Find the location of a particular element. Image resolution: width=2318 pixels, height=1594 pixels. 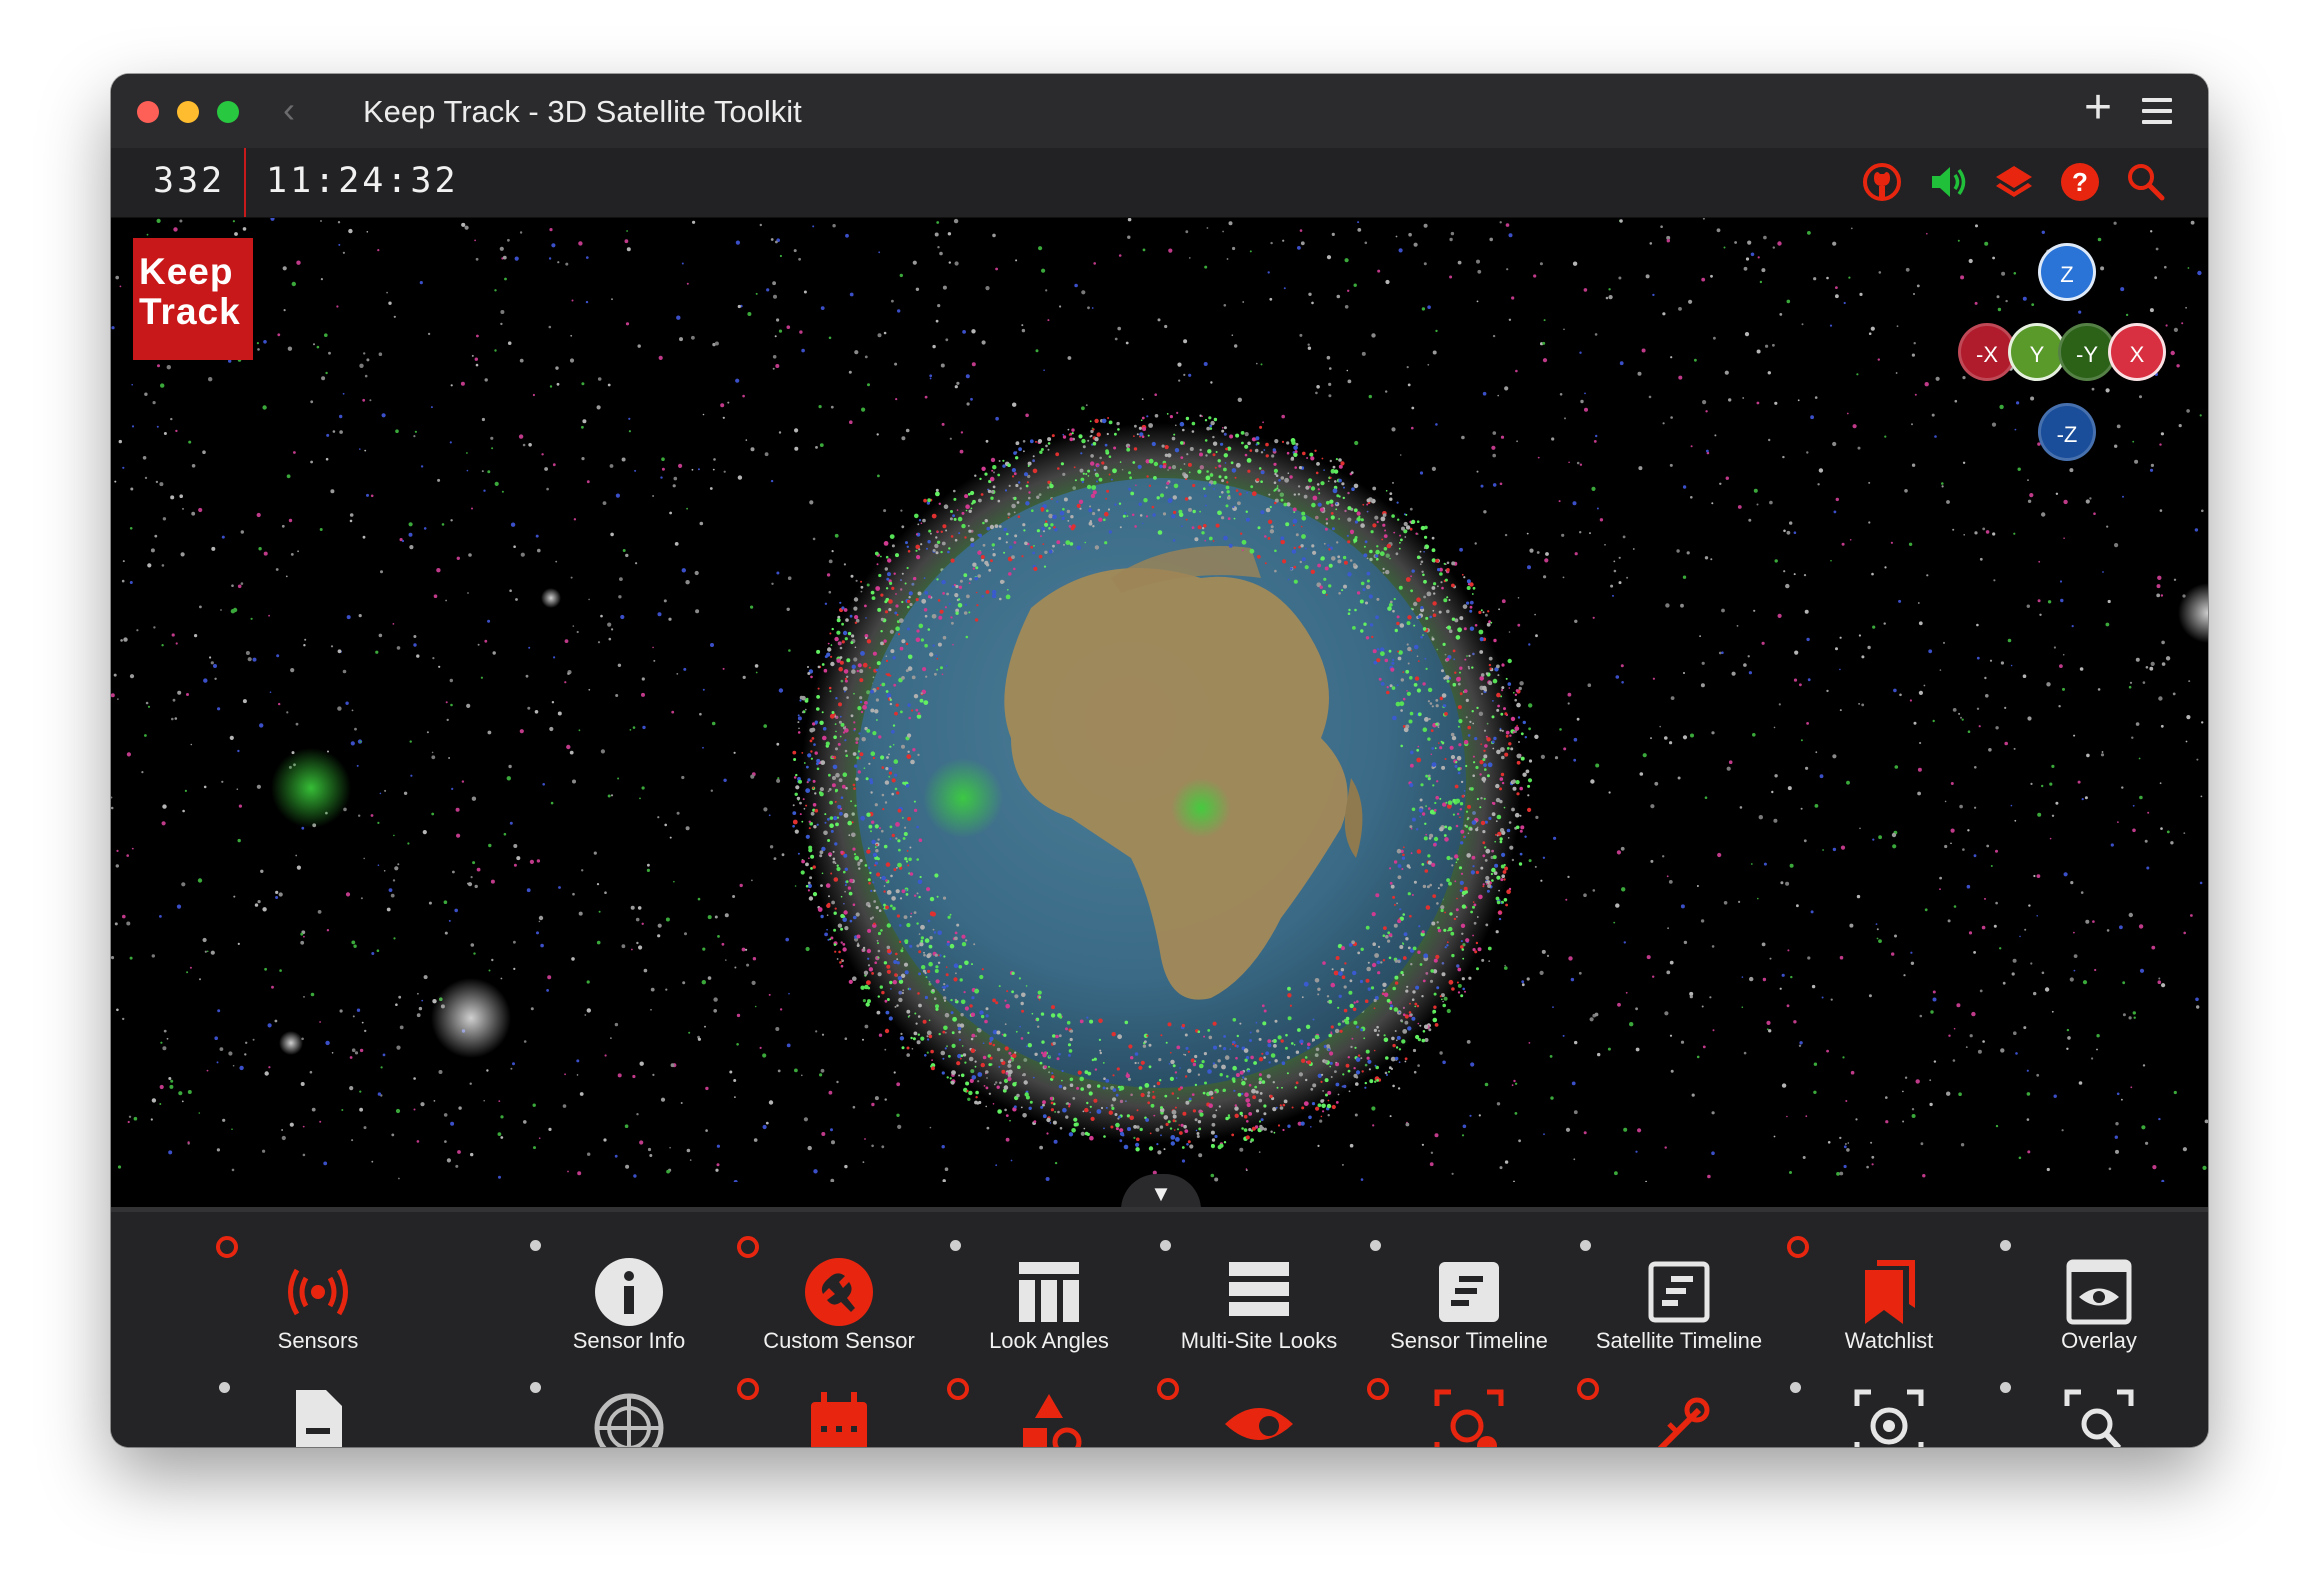

search-icon is located at coordinates (2146, 182).